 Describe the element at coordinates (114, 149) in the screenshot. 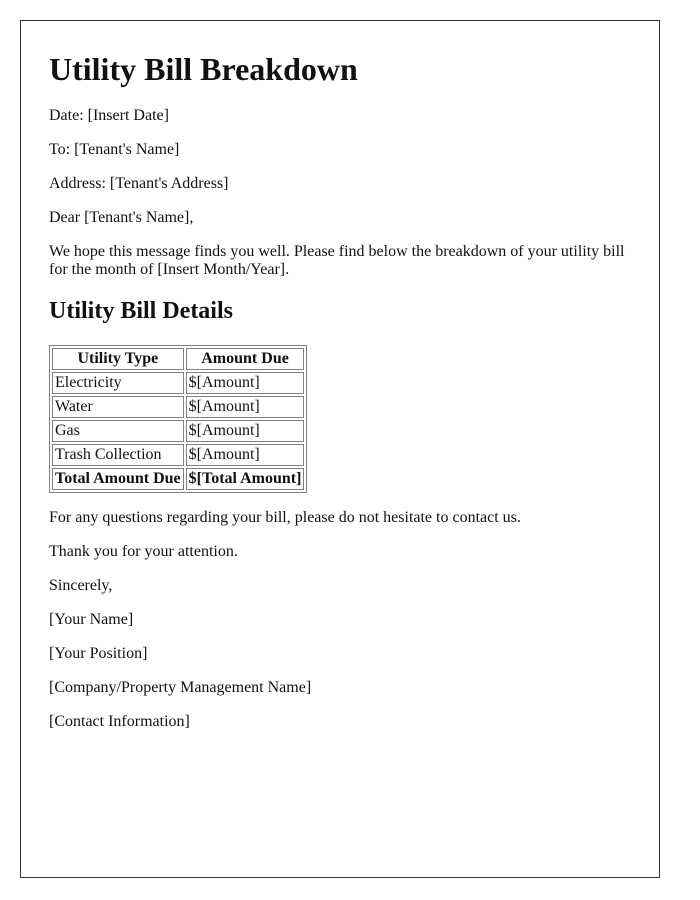

I see `recipient-line: To: [Tenant's Name]` at that location.